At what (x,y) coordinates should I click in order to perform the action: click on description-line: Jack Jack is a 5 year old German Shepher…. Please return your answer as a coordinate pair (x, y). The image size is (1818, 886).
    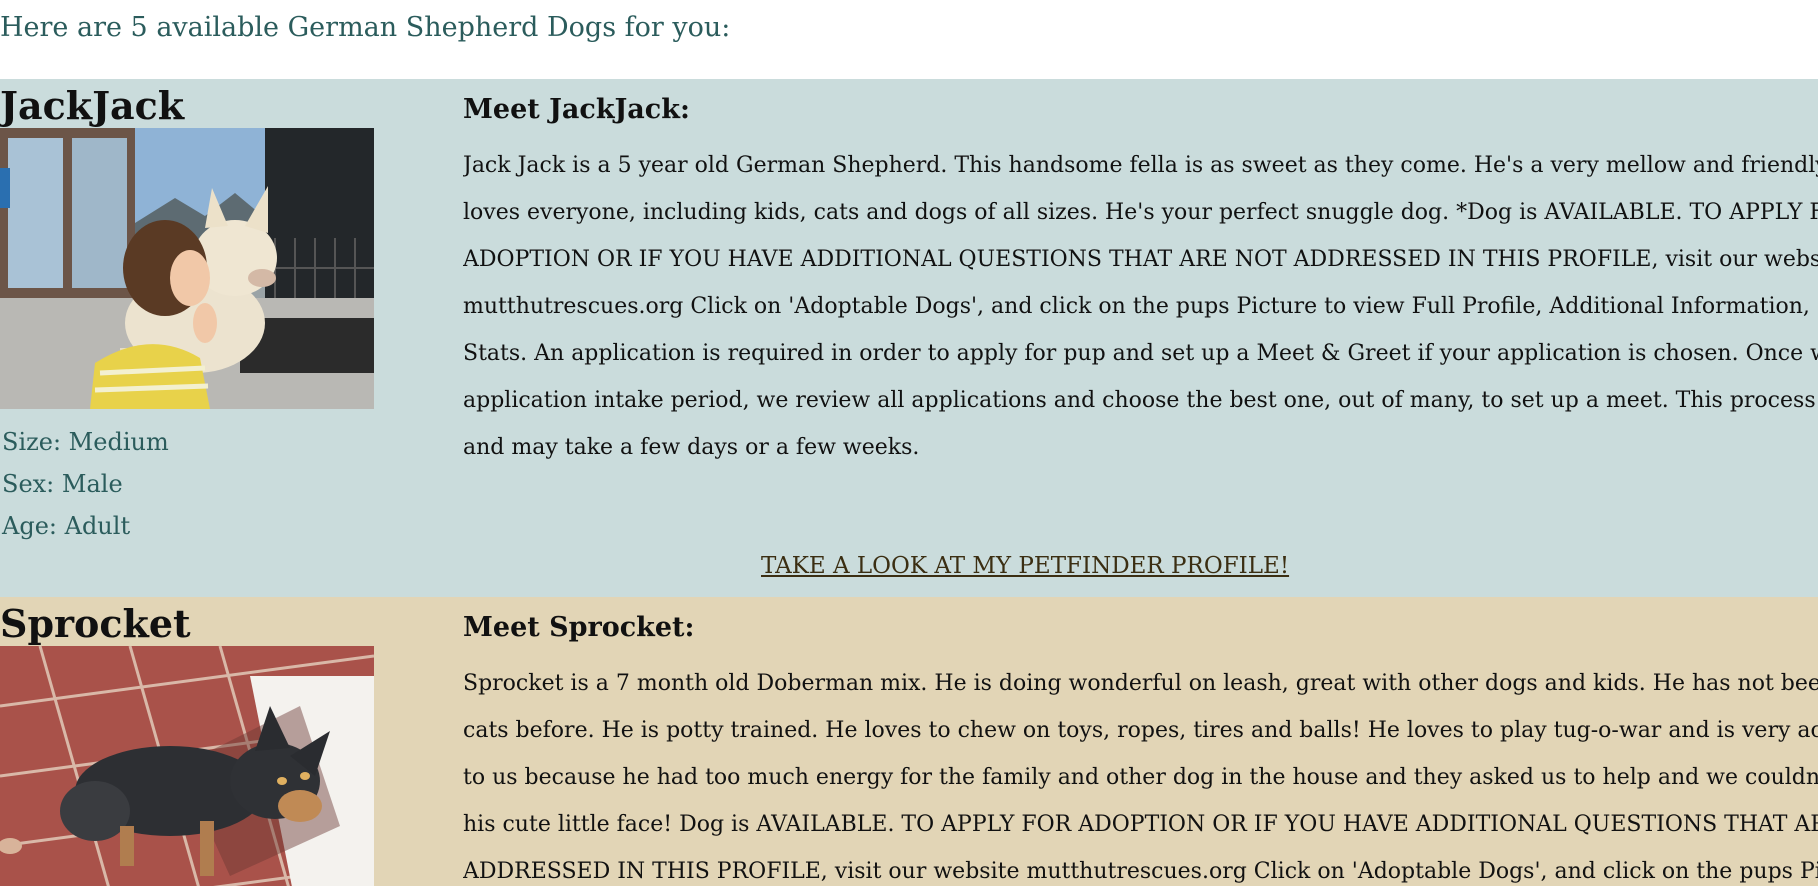
    Looking at the image, I should click on (1140, 165).